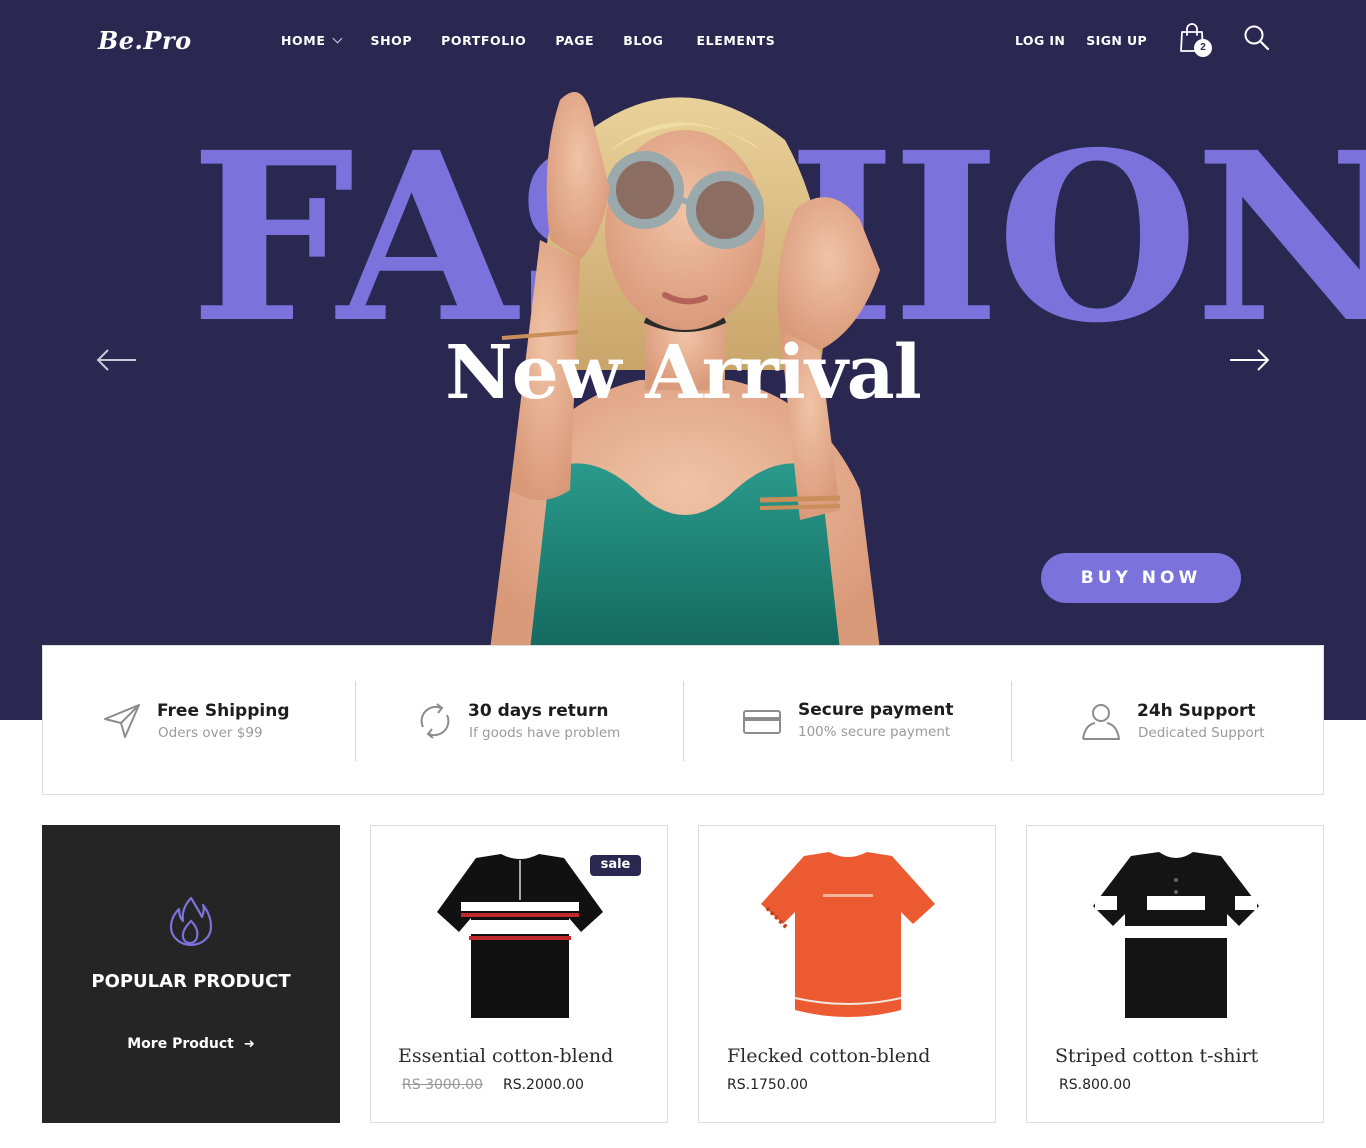 The height and width of the screenshot is (1148, 1366). I want to click on feature-subtitle: Oders over $99, so click(210, 733).